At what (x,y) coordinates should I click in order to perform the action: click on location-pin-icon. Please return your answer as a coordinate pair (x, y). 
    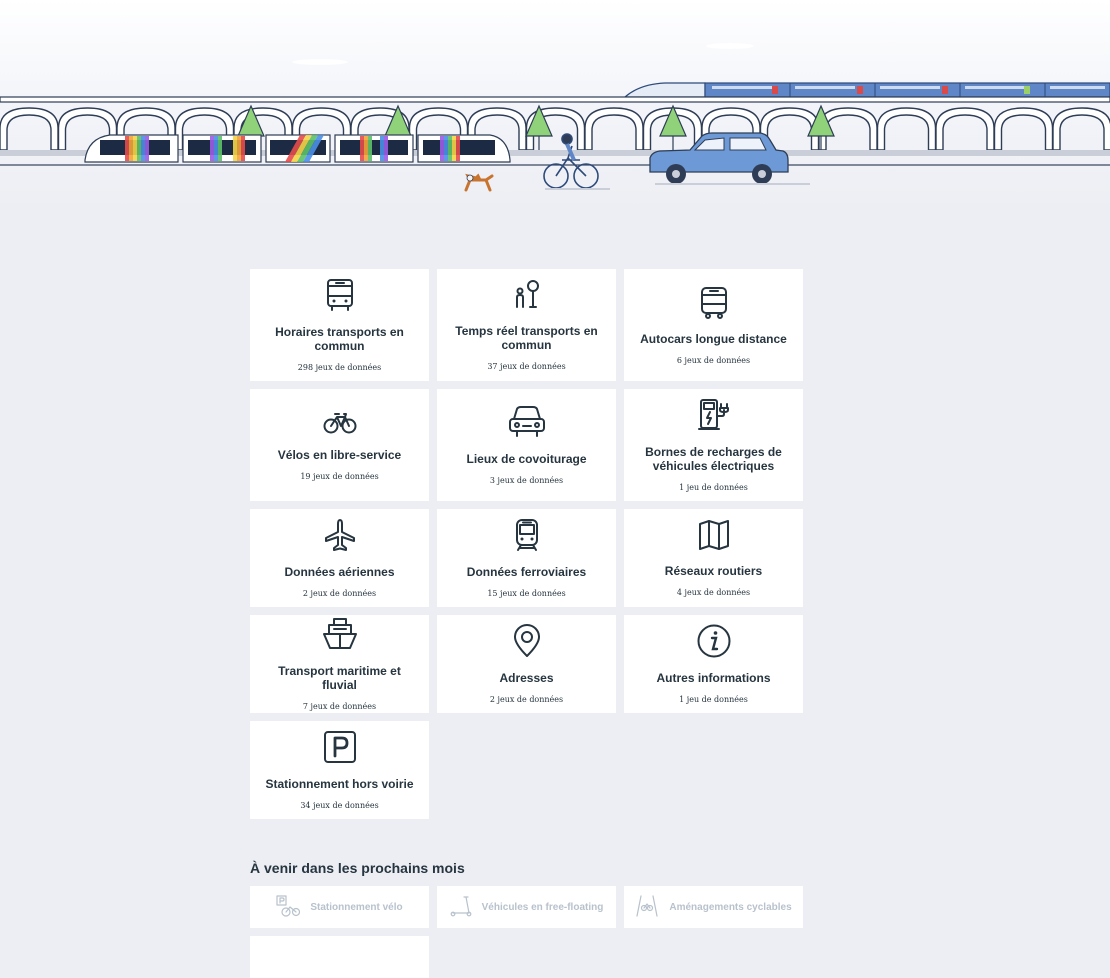
    Looking at the image, I should click on (527, 643).